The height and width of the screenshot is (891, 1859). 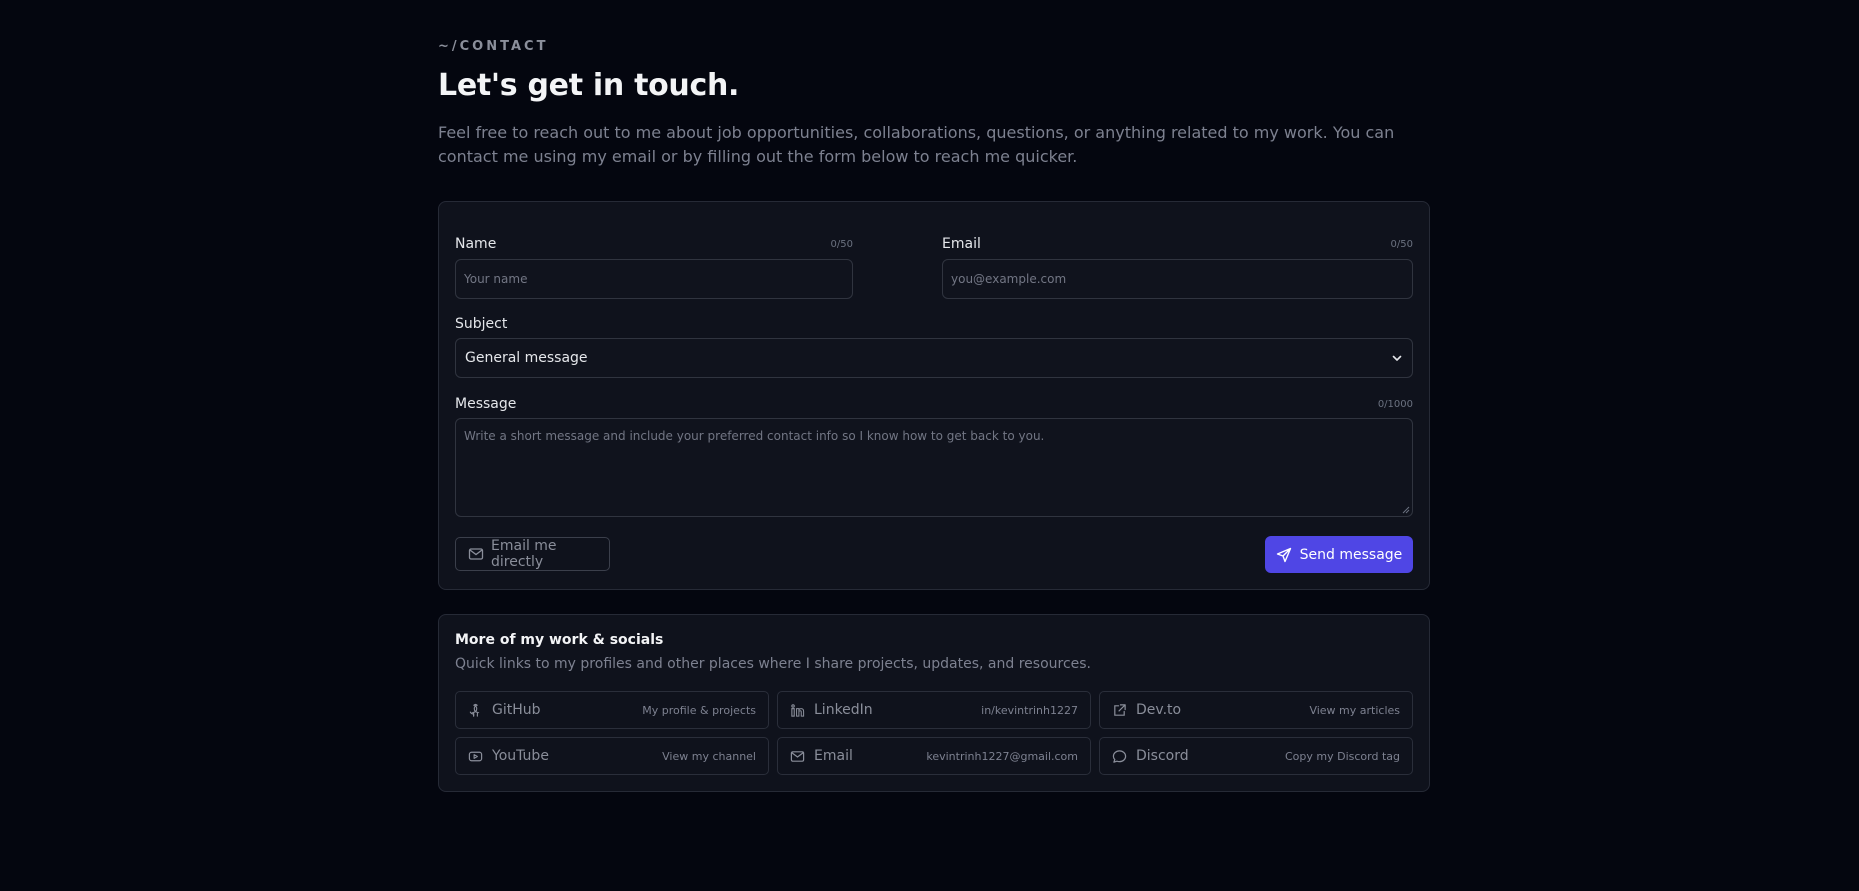 What do you see at coordinates (1119, 756) in the screenshot?
I see `chat-bubble-icon` at bounding box center [1119, 756].